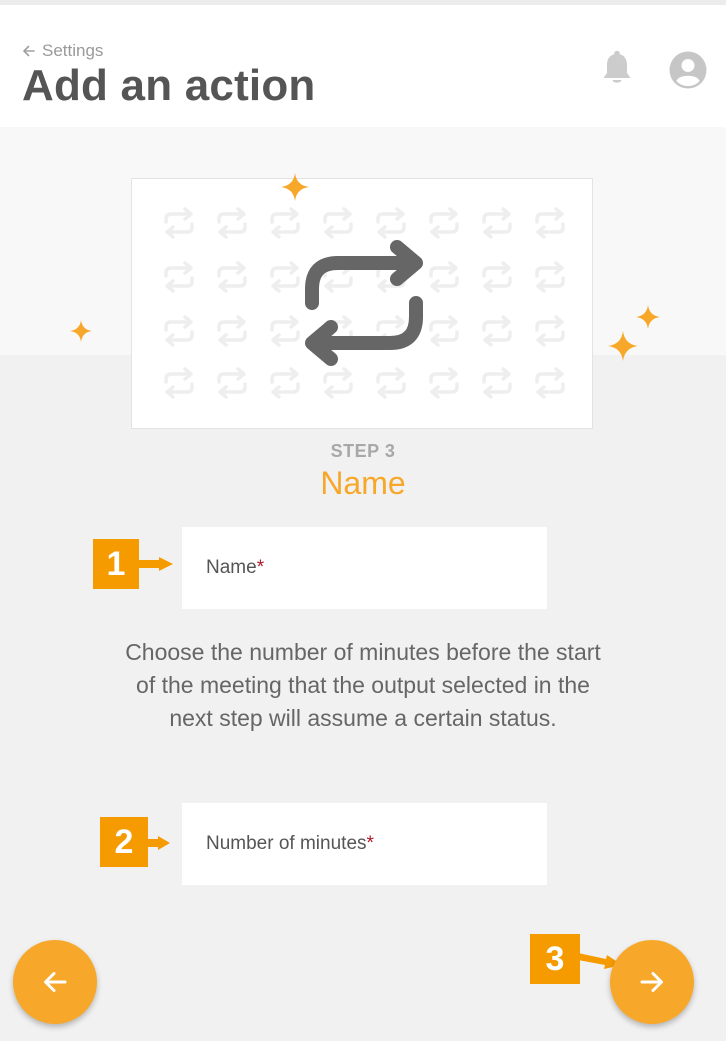 The height and width of the screenshot is (1041, 726). What do you see at coordinates (364, 568) in the screenshot?
I see `name-field: Name *` at bounding box center [364, 568].